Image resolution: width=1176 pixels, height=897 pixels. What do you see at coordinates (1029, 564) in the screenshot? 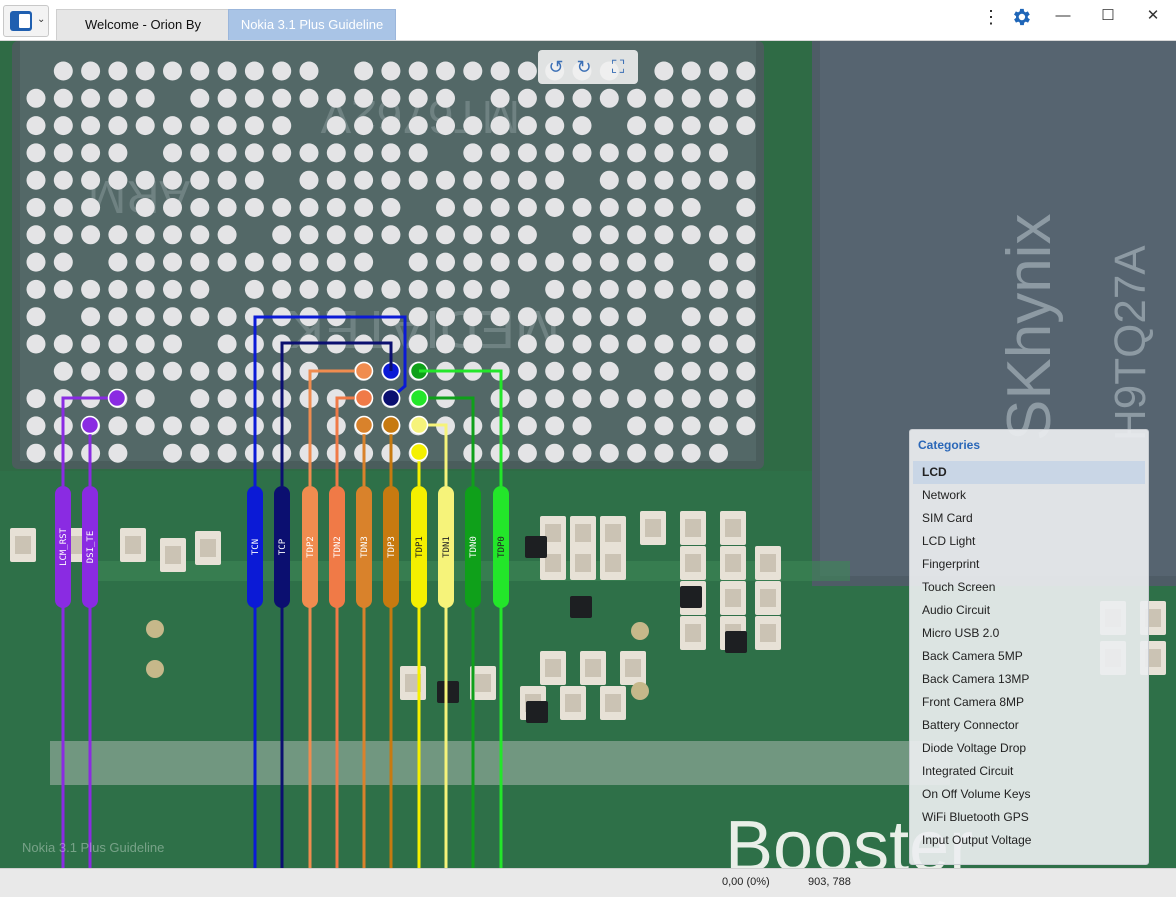
I see `category-item: Fingerprint` at bounding box center [1029, 564].